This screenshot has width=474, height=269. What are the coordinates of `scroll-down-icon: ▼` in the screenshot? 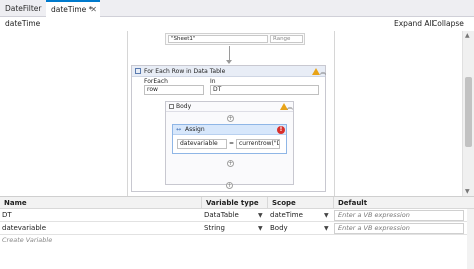 It's located at (467, 191).